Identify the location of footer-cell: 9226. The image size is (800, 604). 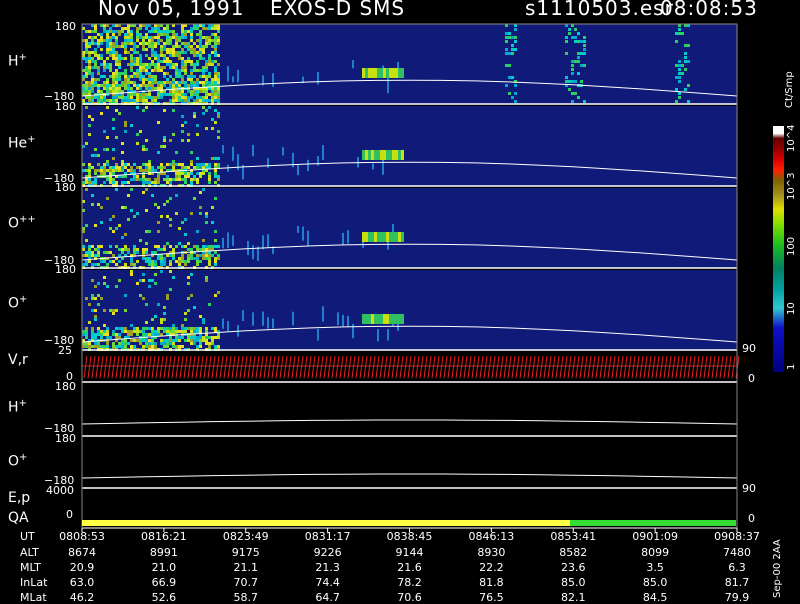
(327, 552).